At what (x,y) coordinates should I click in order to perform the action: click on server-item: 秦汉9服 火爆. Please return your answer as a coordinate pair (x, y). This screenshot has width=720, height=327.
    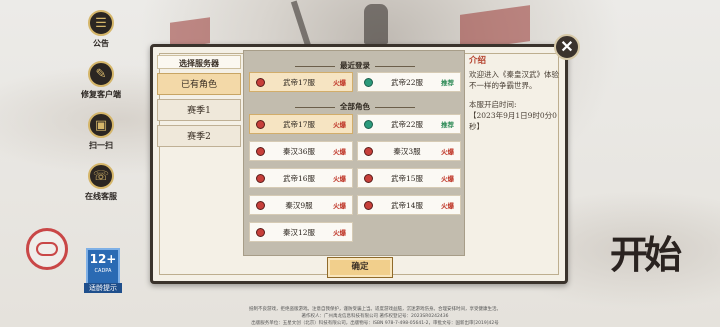
    Looking at the image, I should click on (301, 205).